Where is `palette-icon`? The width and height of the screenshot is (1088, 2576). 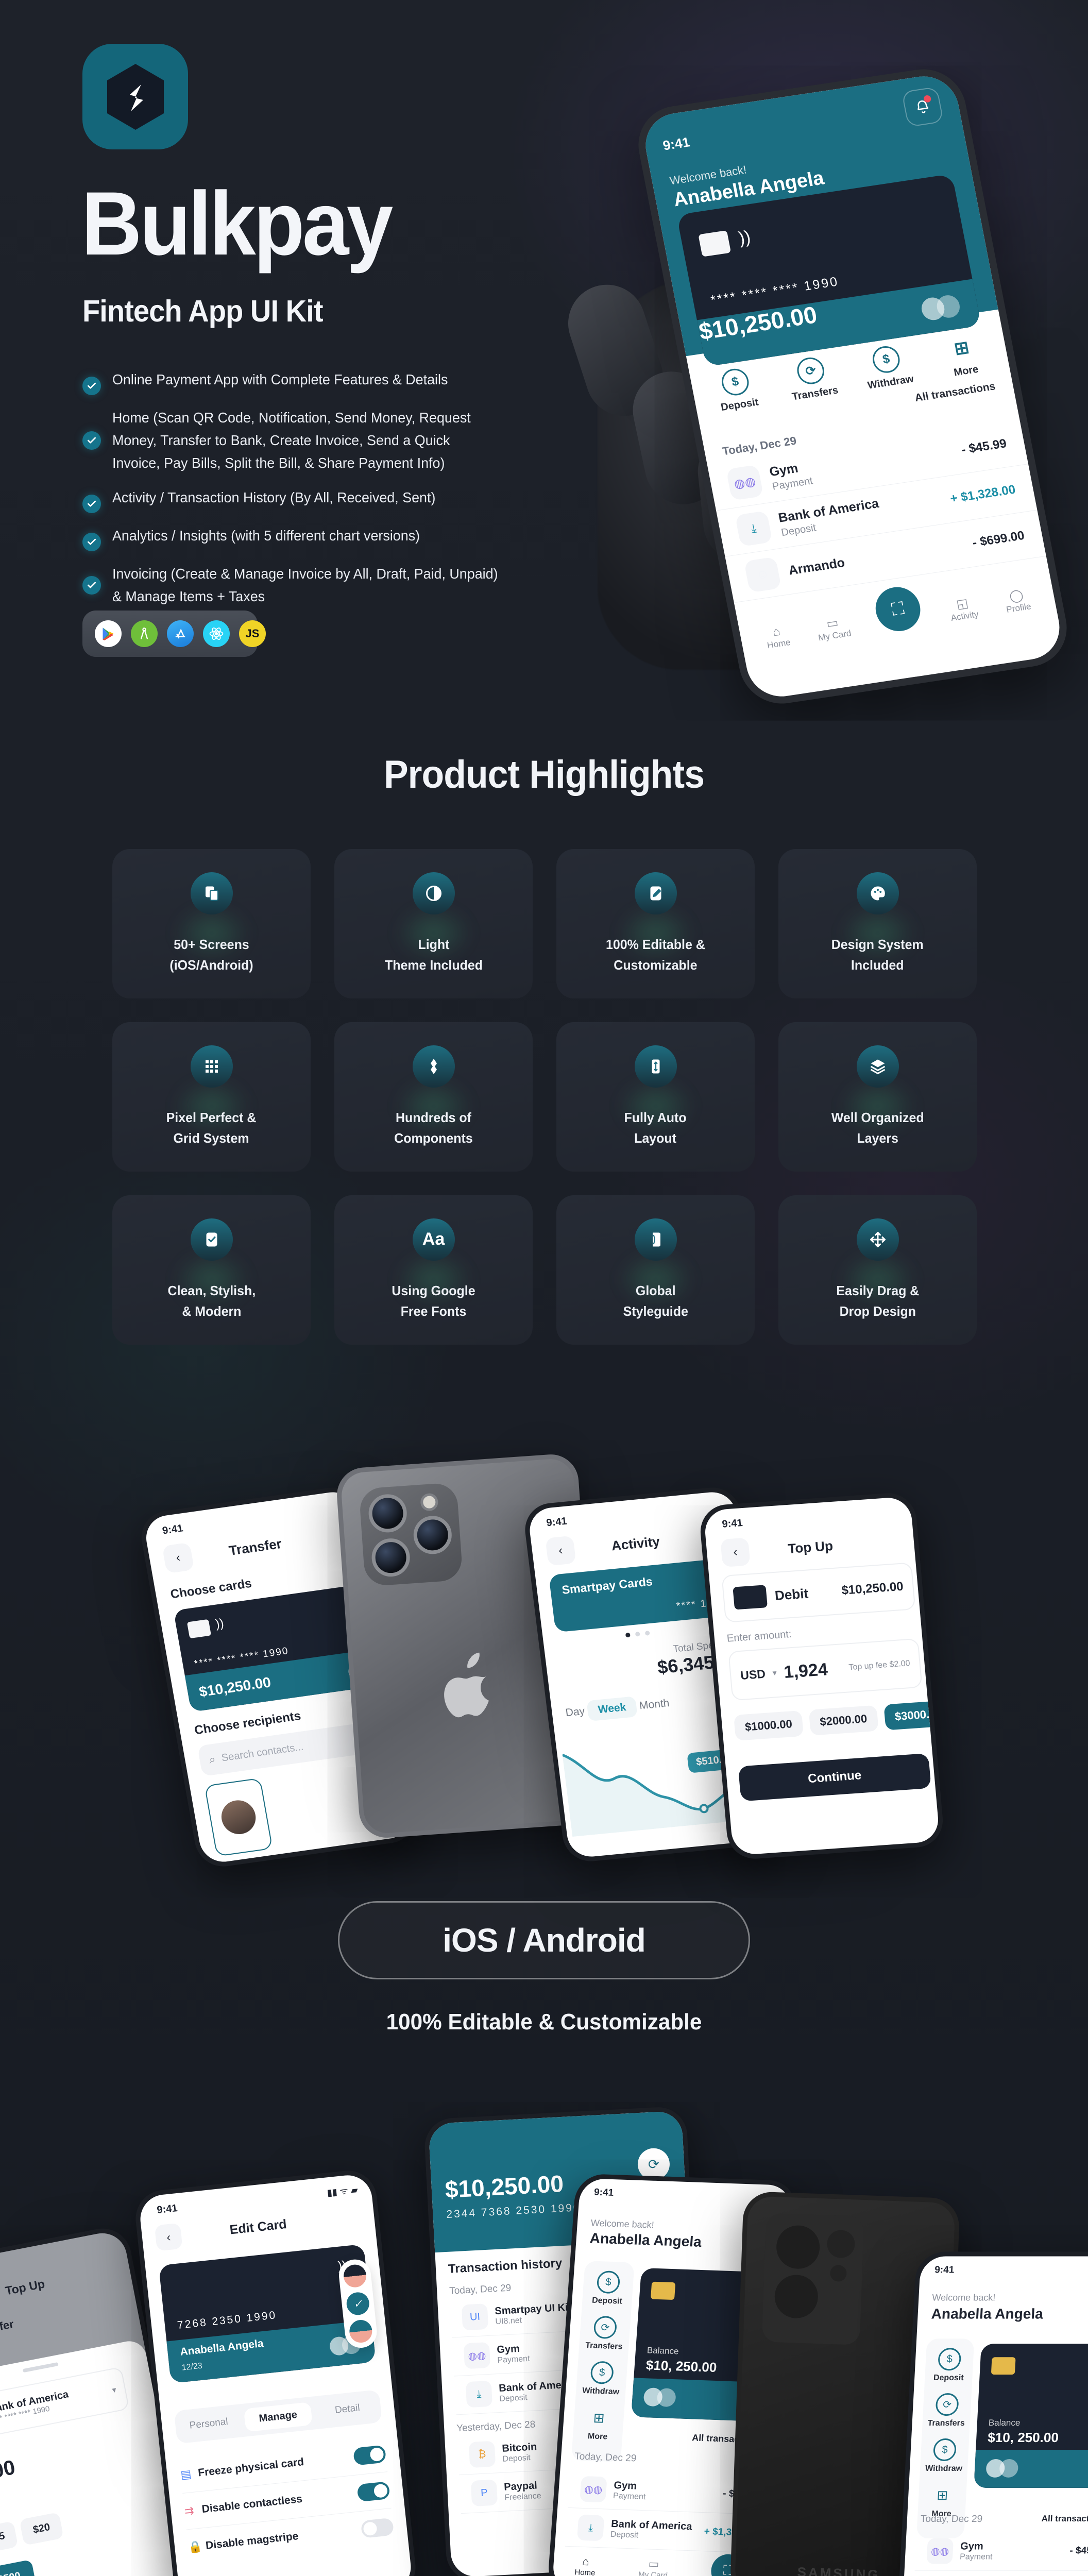
palette-icon is located at coordinates (877, 893).